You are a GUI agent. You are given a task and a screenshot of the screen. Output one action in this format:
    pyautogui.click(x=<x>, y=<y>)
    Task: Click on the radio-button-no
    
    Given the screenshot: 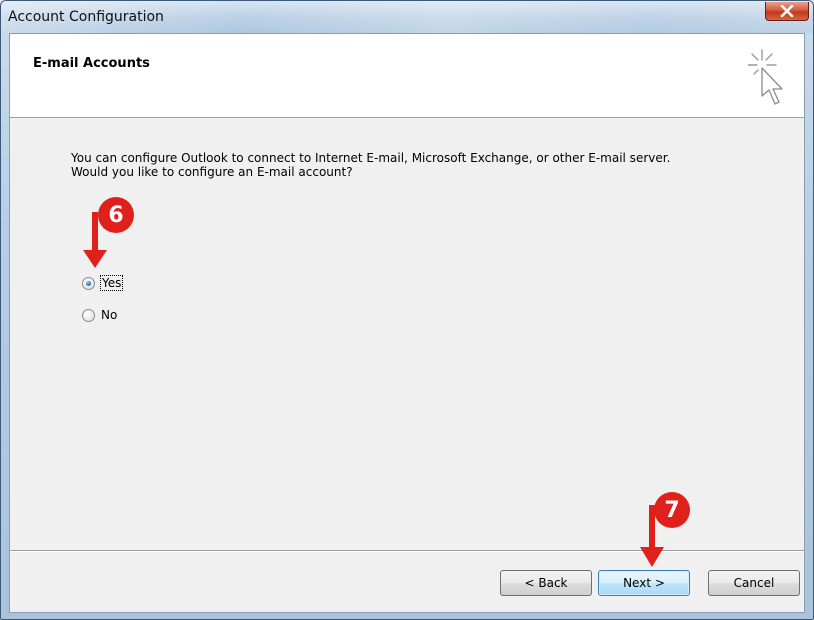 What is the action you would take?
    pyautogui.click(x=88, y=315)
    